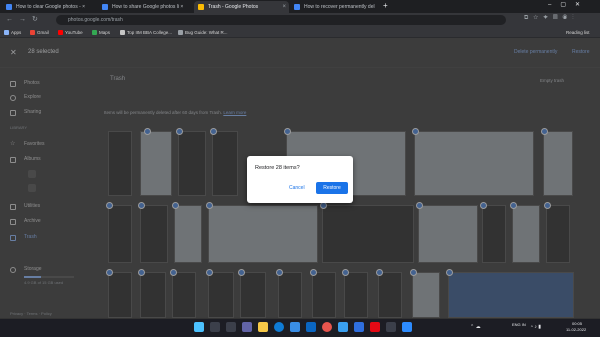 Image resolution: width=600 pixels, height=337 pixels. I want to click on youtube-icon, so click(60, 33).